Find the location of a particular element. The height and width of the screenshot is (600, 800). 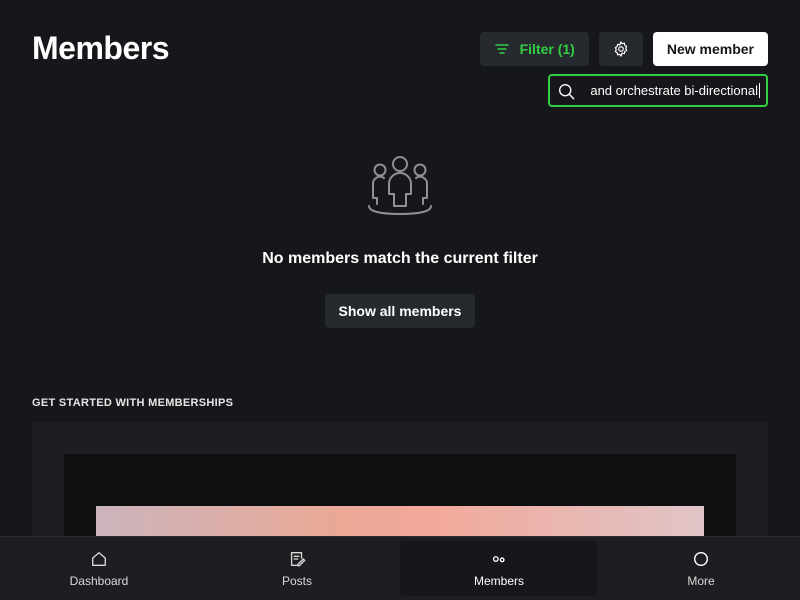

search-input-value: and orchestrate bi-directional is located at coordinates (675, 90).